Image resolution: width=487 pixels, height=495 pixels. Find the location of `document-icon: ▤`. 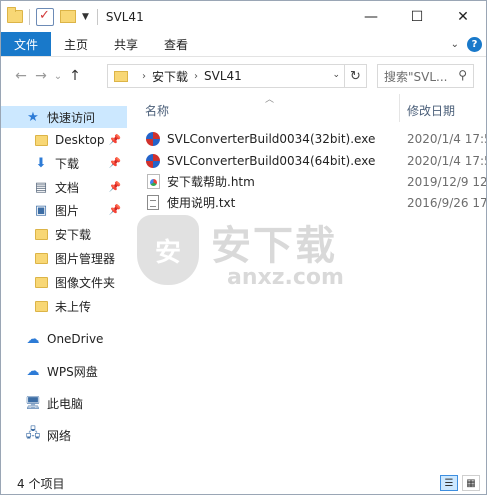

document-icon: ▤ is located at coordinates (41, 187).